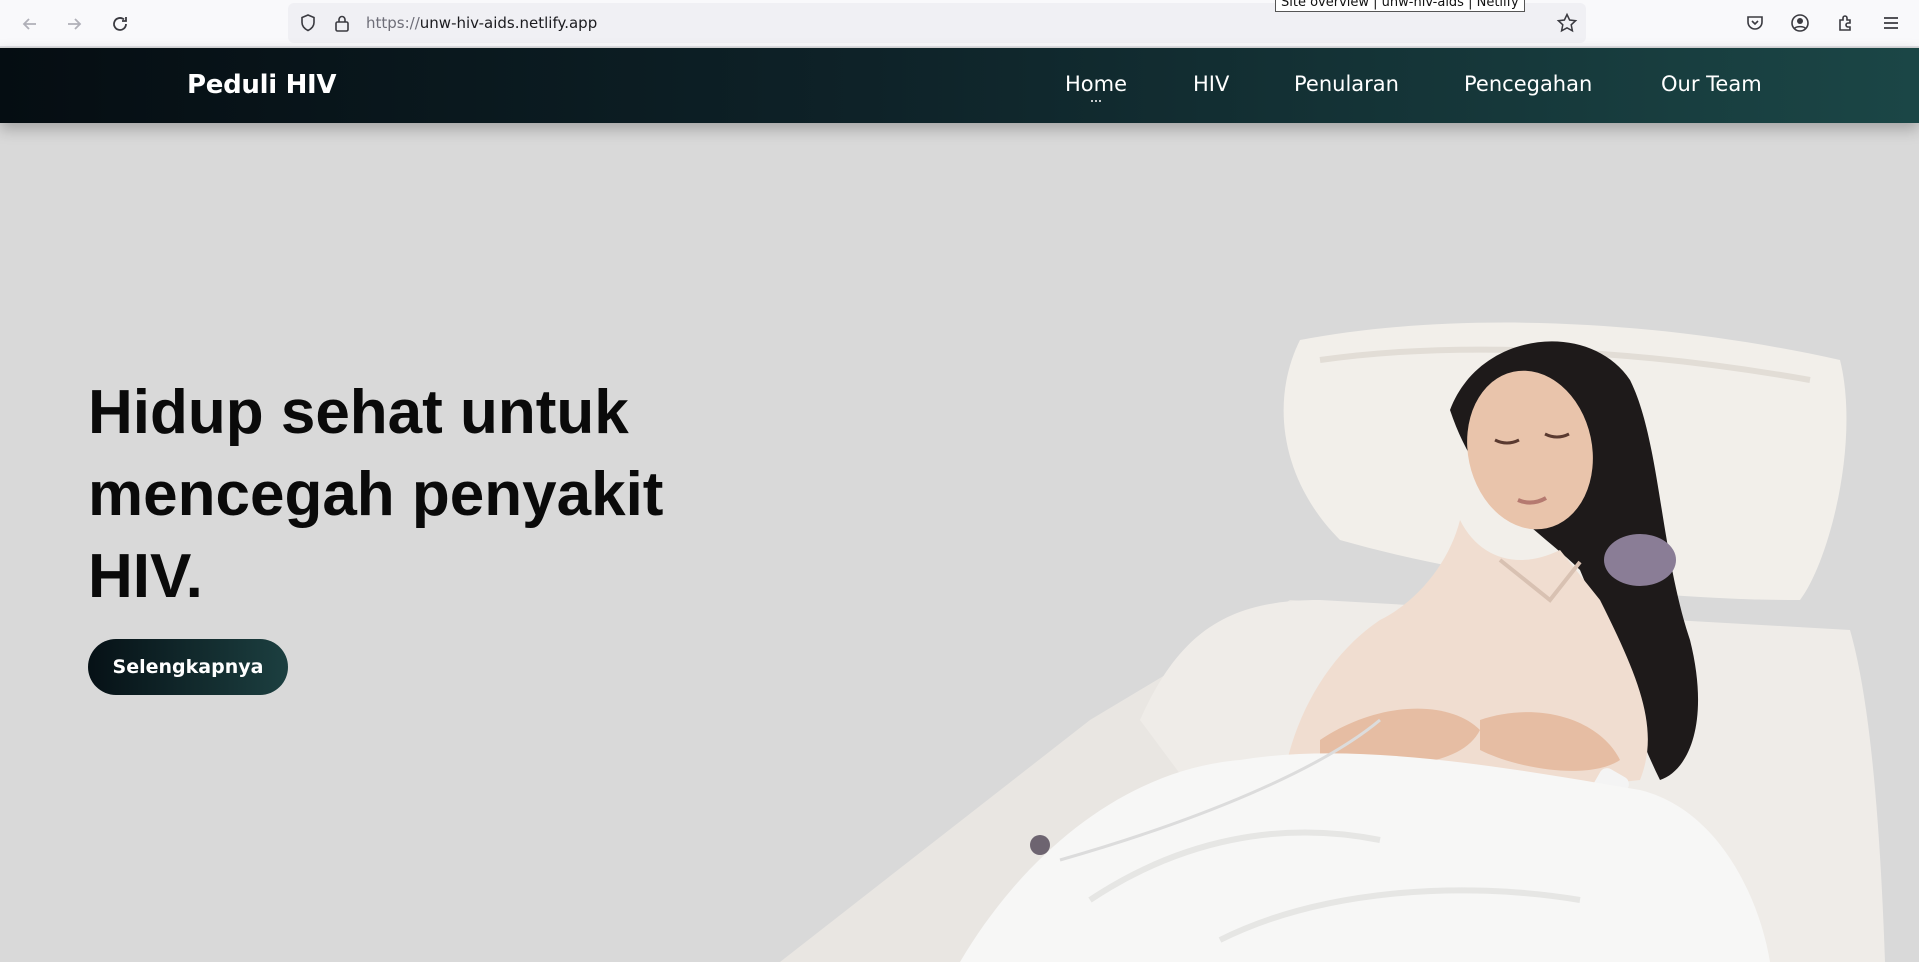 This screenshot has height=962, width=1919. I want to click on reload-icon, so click(120, 24).